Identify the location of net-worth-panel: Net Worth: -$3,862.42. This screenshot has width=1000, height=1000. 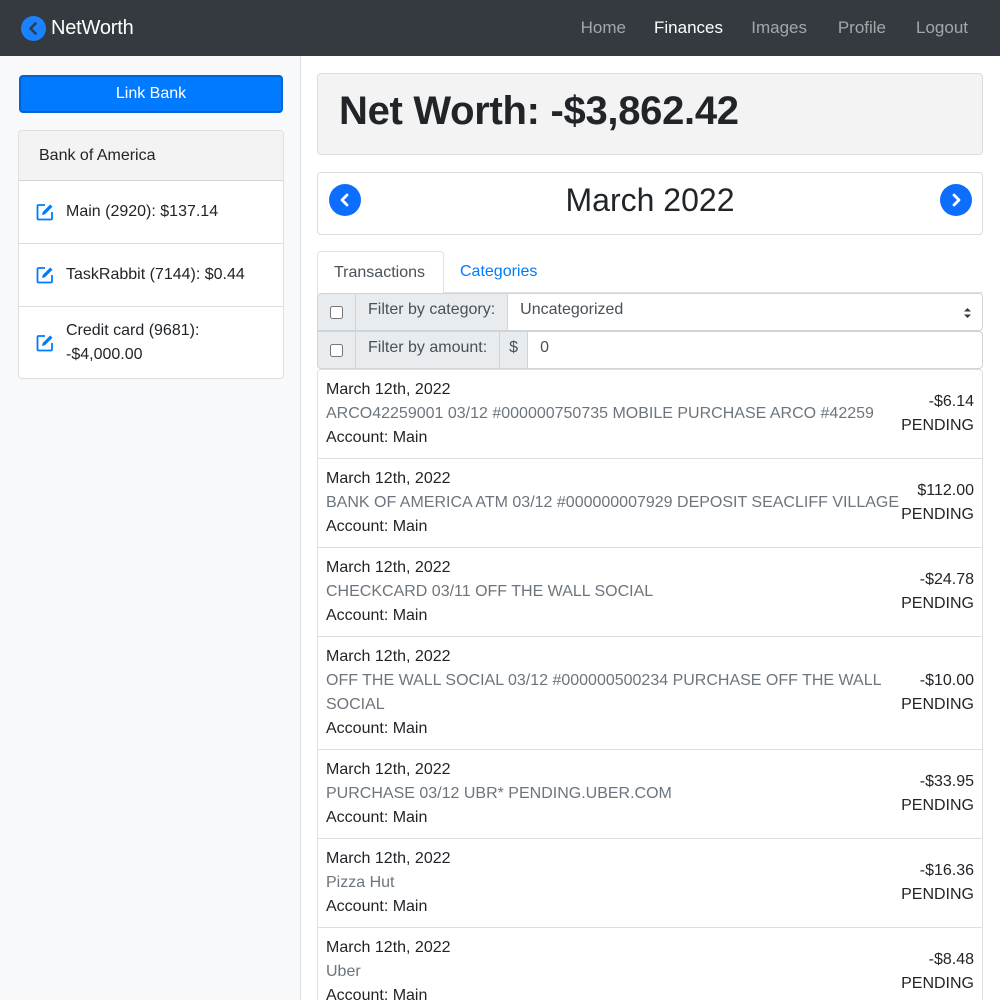
(650, 114).